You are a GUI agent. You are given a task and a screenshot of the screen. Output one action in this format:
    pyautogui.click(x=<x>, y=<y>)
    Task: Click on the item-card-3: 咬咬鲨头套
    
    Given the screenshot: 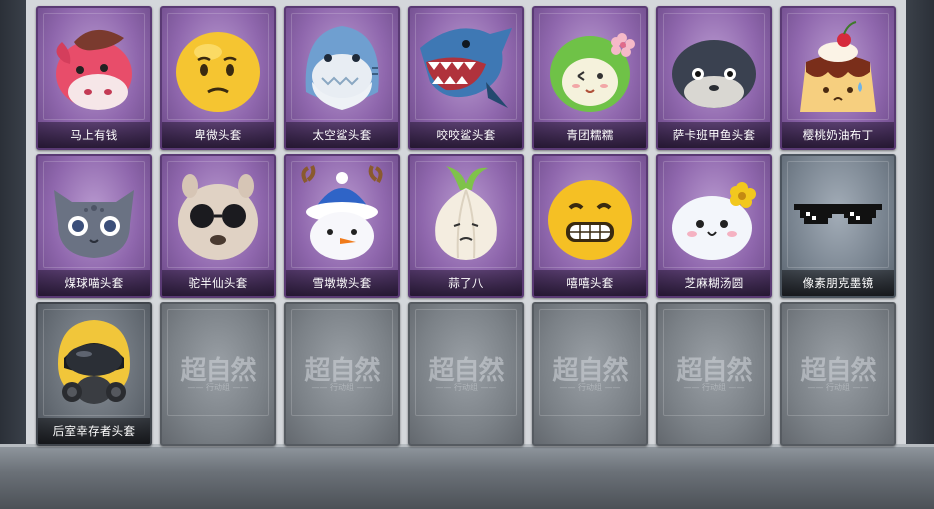 What is the action you would take?
    pyautogui.click(x=466, y=78)
    